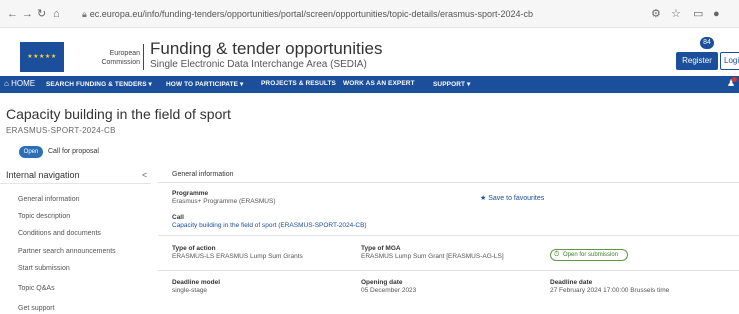 The height and width of the screenshot is (314, 739). I want to click on section-divider, so click(448, 182).